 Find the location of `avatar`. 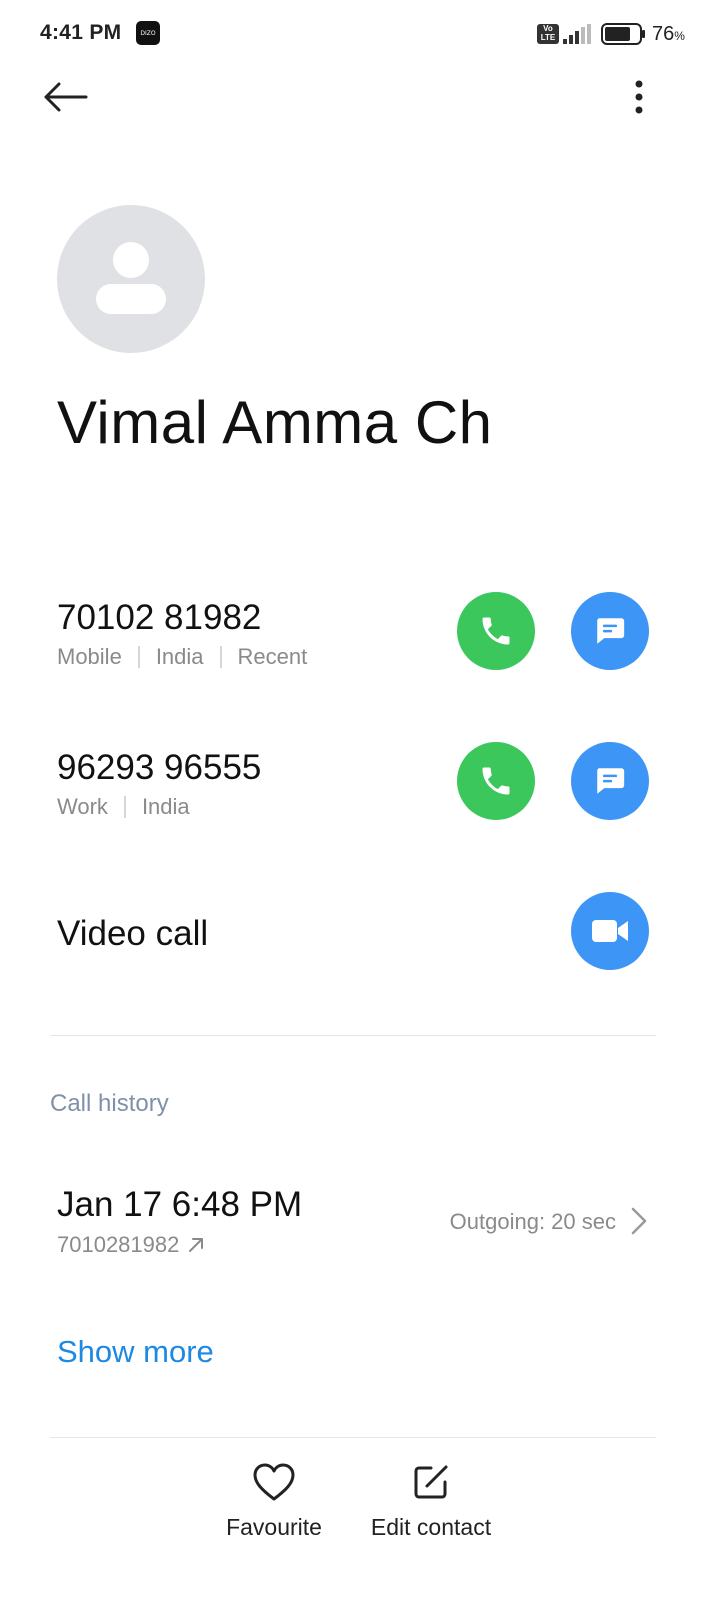

avatar is located at coordinates (131, 279).